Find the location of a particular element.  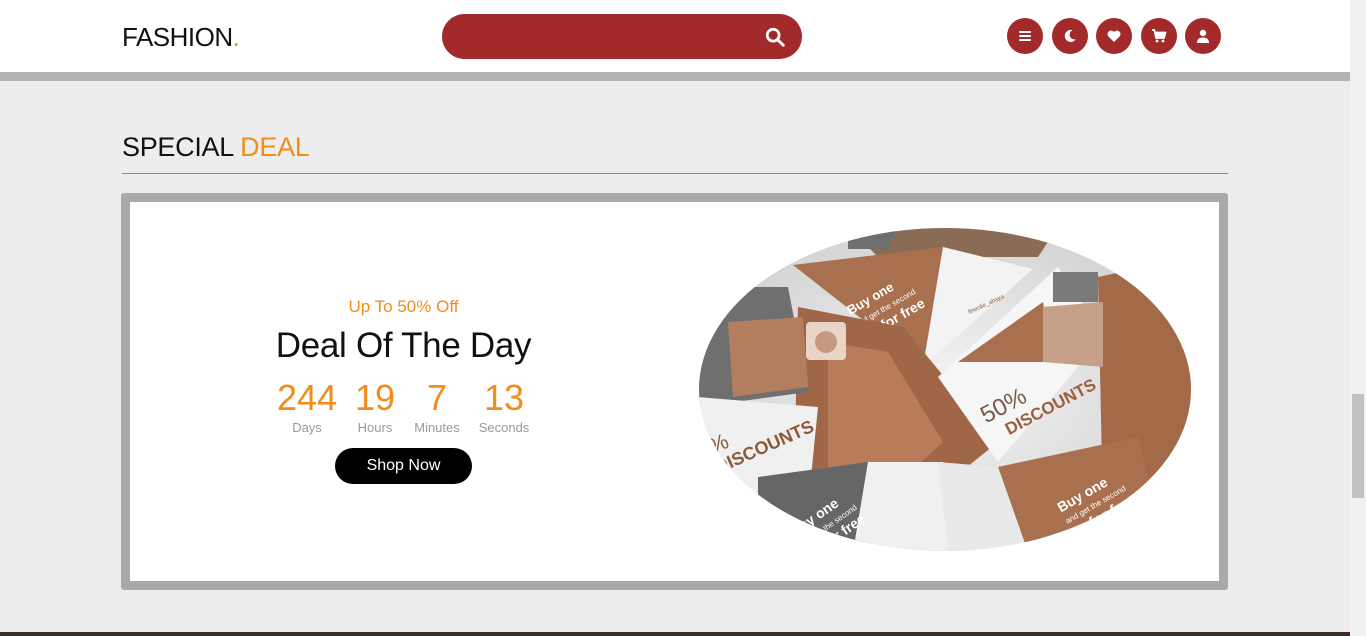

cart-icon is located at coordinates (1159, 36).